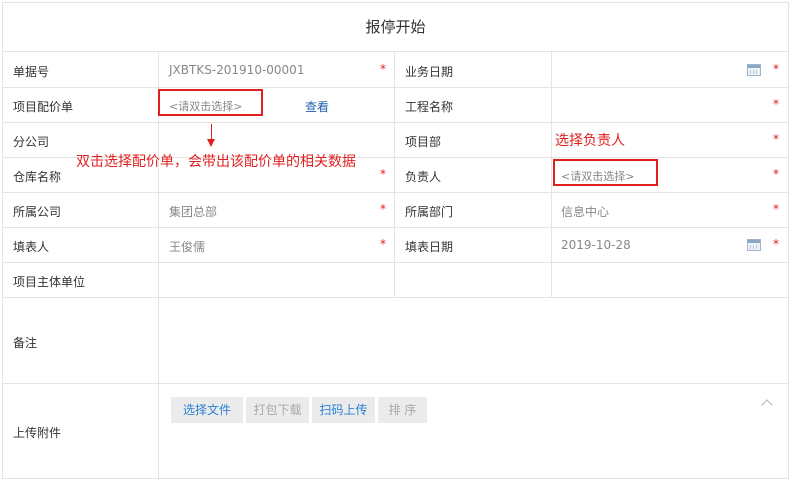 This screenshot has width=791, height=481. I want to click on arrow-line, so click(211, 132).